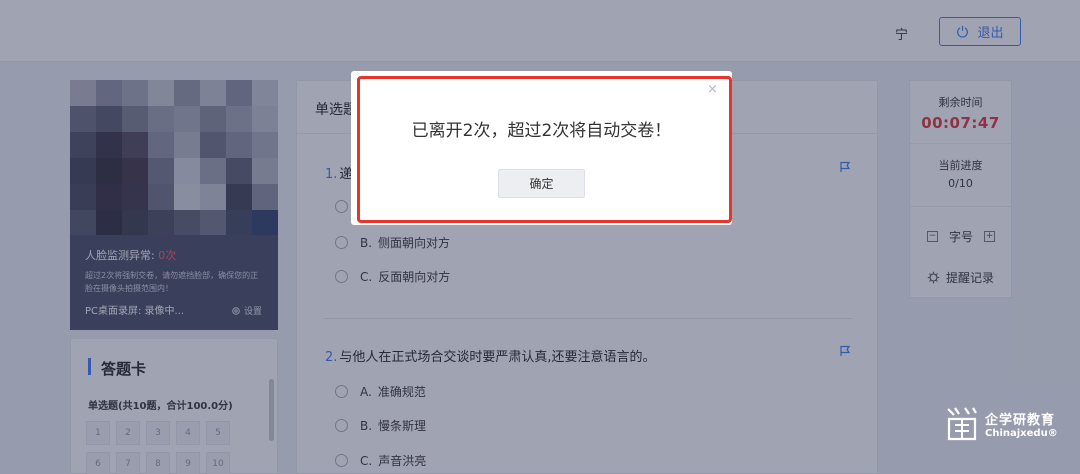 The image size is (1080, 474). I want to click on highlight-frame, so click(544, 149).